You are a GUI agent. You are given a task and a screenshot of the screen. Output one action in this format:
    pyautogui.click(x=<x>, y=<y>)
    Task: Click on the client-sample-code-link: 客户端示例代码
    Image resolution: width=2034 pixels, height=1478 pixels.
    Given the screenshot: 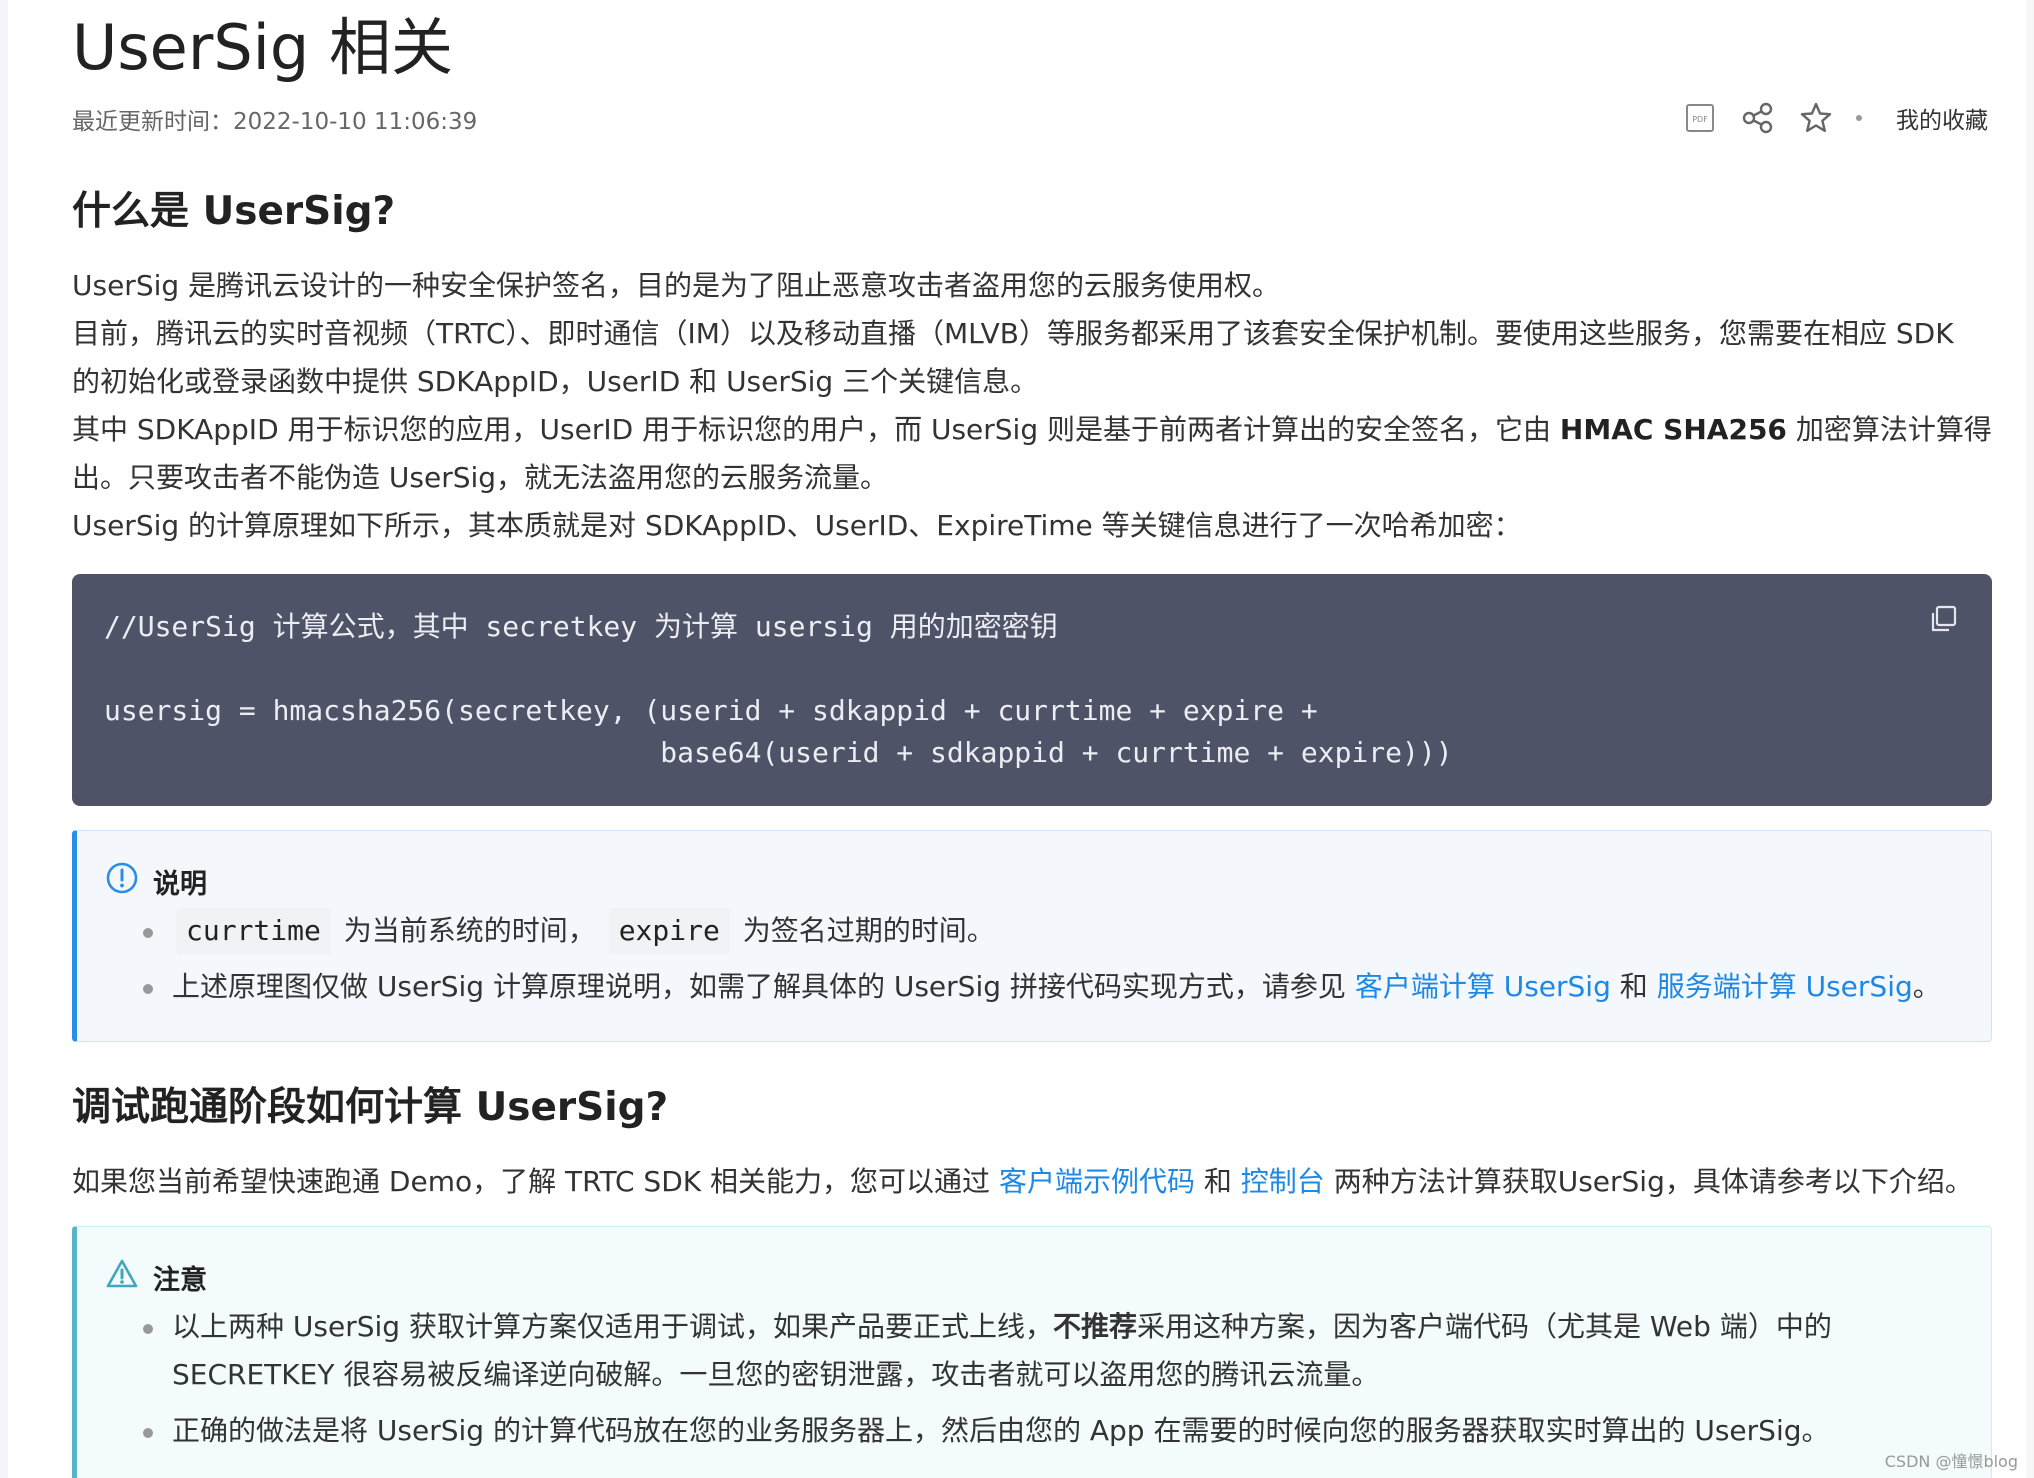 What is the action you would take?
    pyautogui.click(x=1097, y=1181)
    